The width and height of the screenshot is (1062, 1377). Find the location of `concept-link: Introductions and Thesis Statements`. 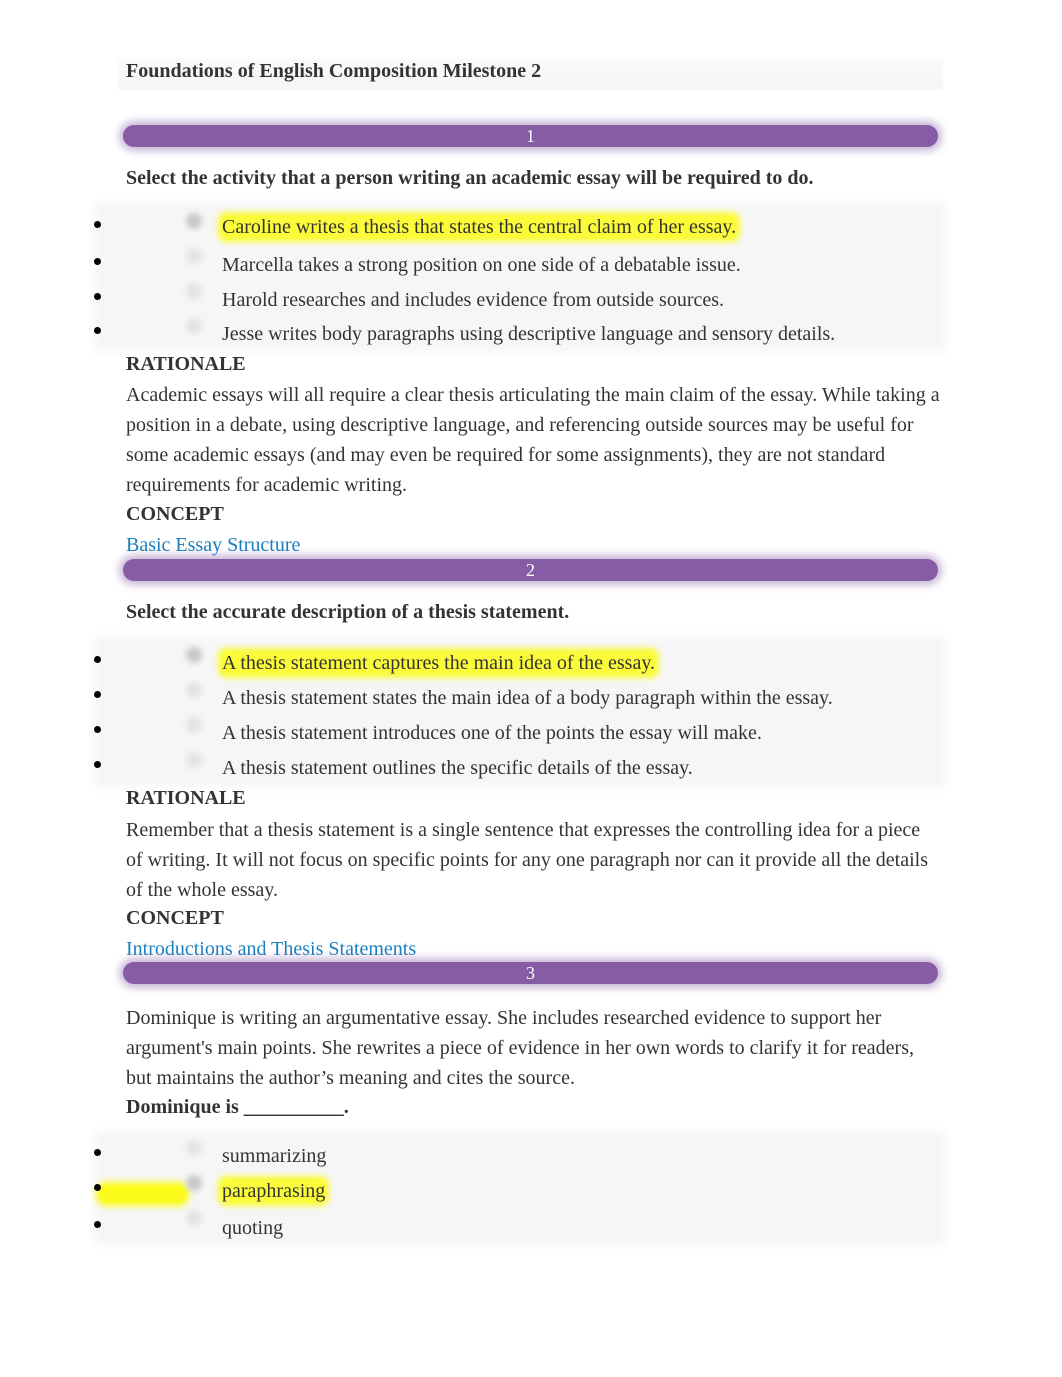

concept-link: Introductions and Thesis Statements is located at coordinates (271, 949).